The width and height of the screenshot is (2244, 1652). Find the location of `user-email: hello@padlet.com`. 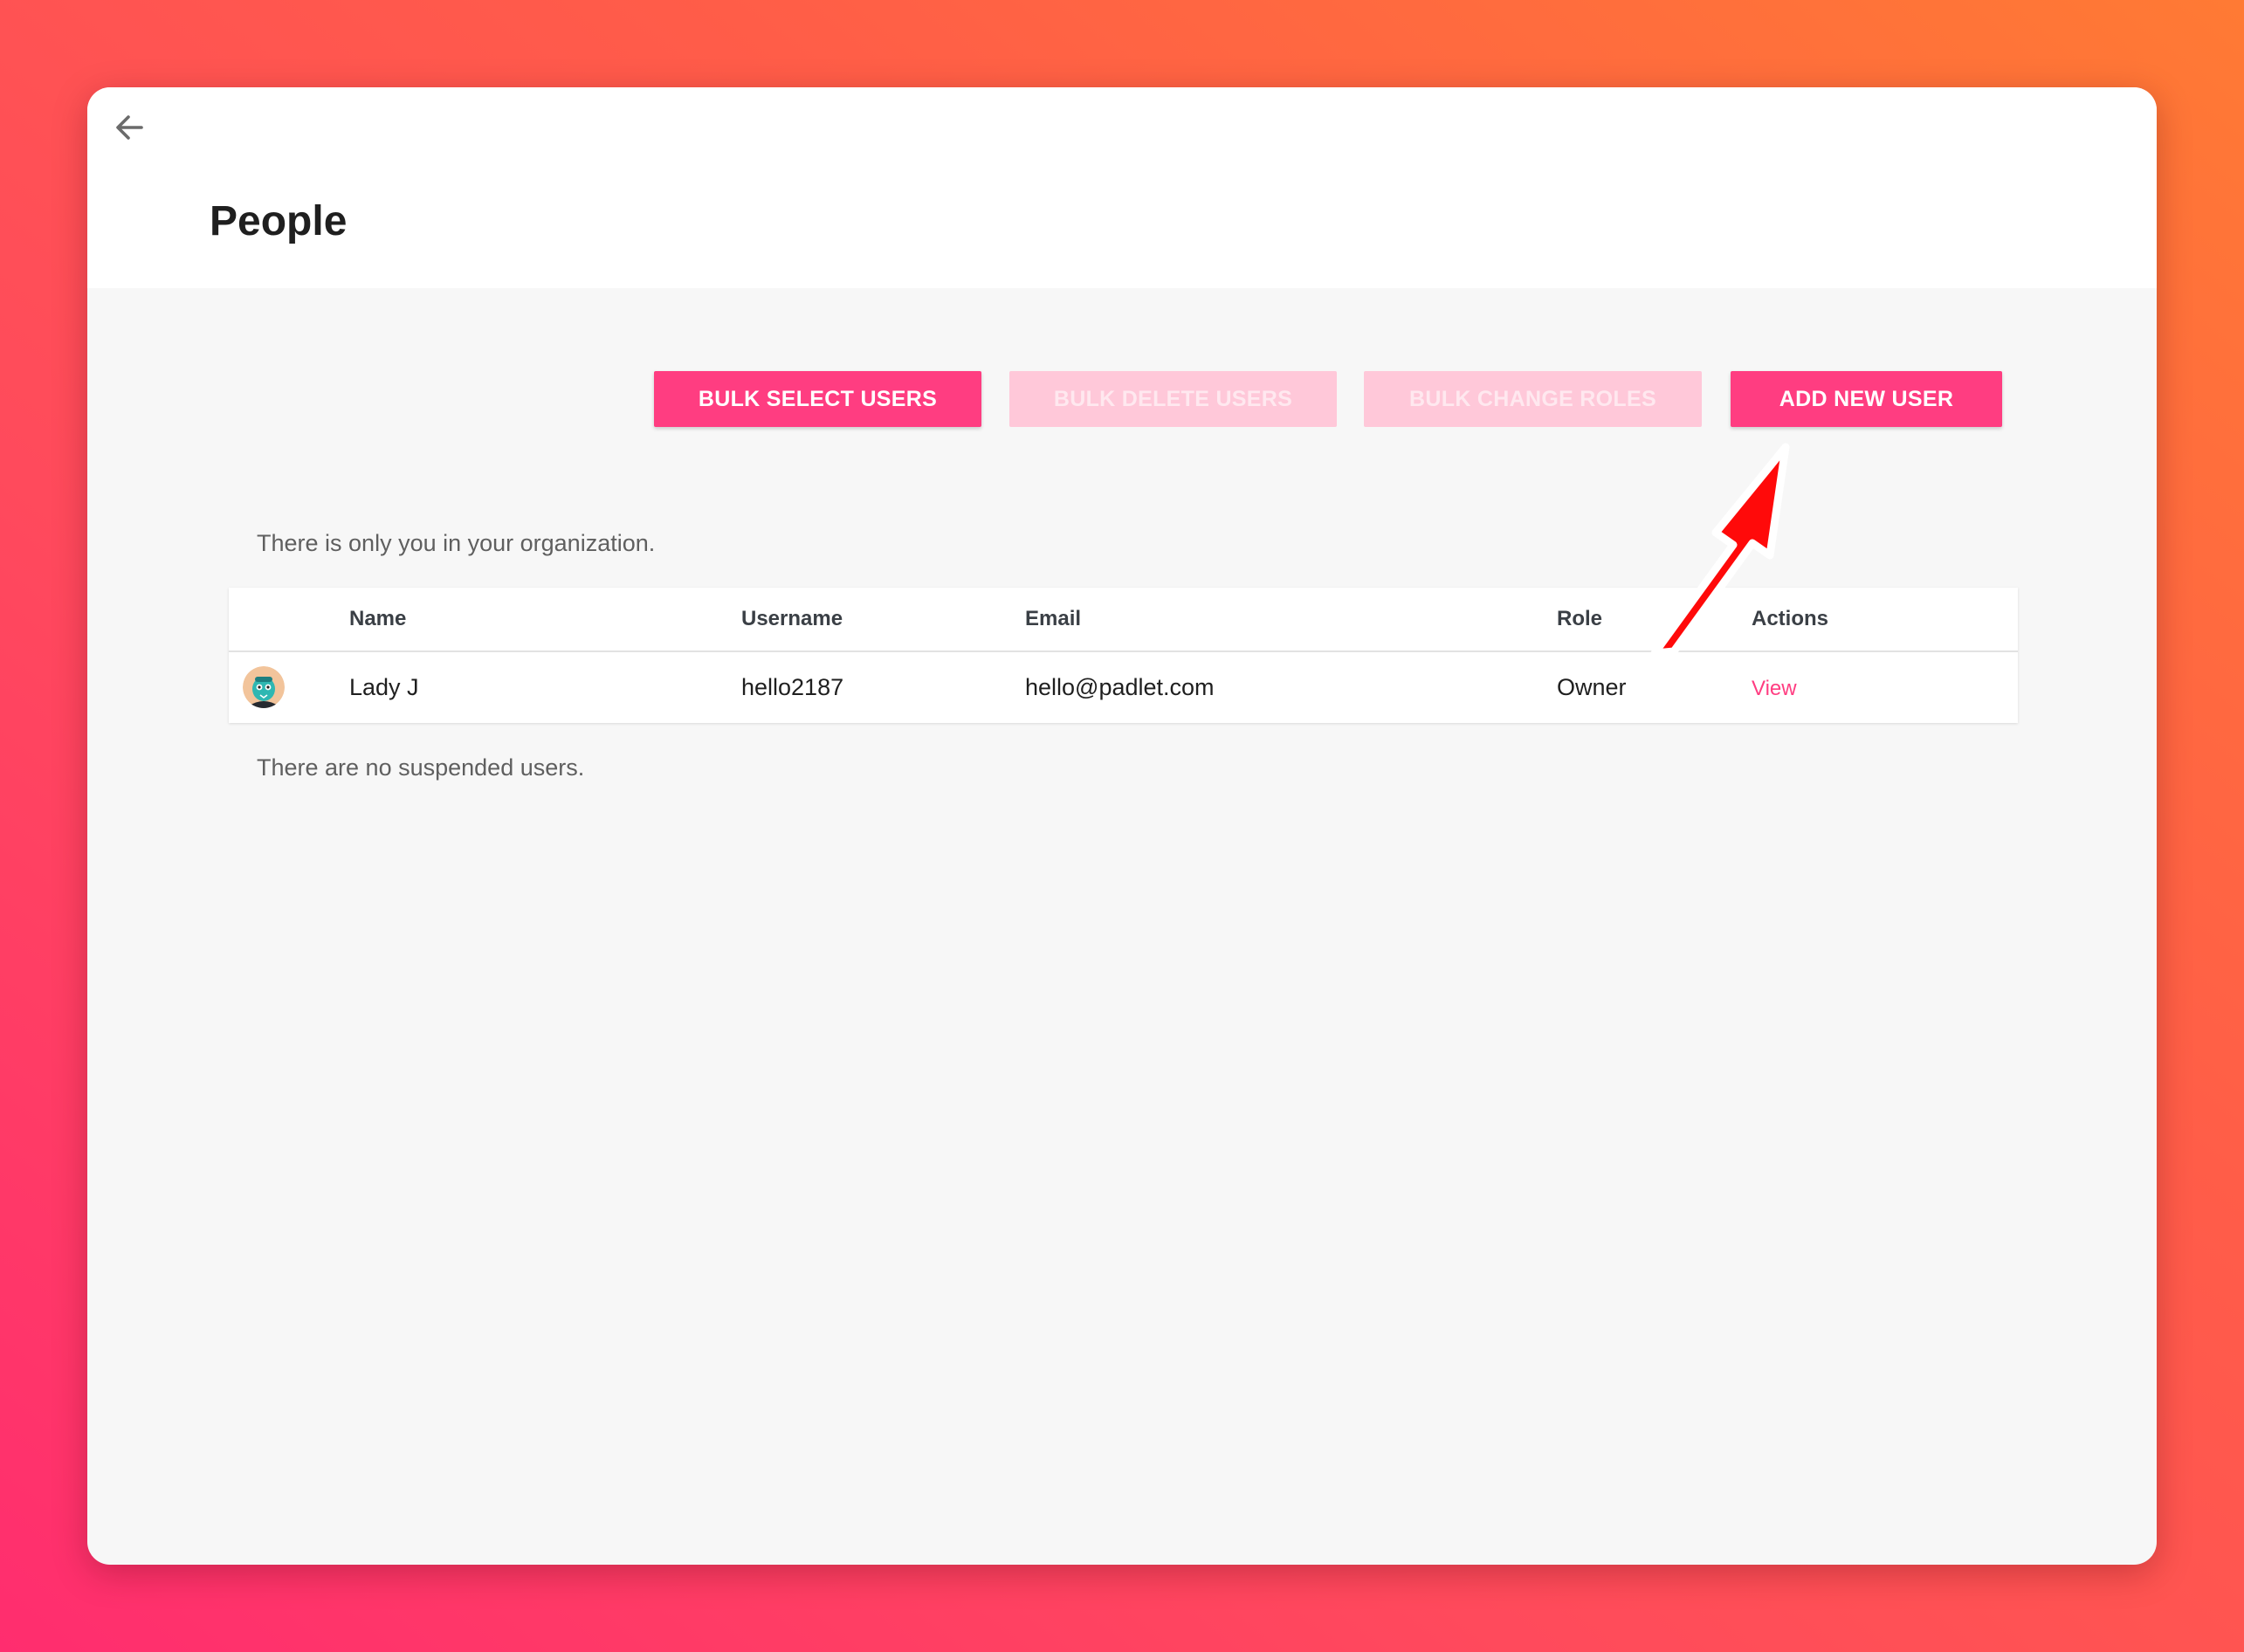

user-email: hello@padlet.com is located at coordinates (1120, 687).